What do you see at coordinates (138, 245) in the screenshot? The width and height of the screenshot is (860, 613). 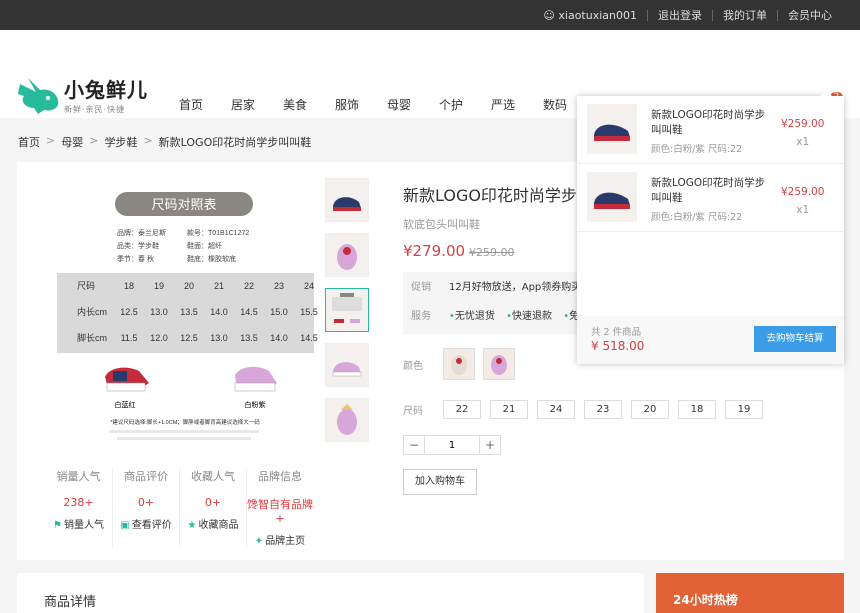 I see `chart-info: 品类：学步鞋` at bounding box center [138, 245].